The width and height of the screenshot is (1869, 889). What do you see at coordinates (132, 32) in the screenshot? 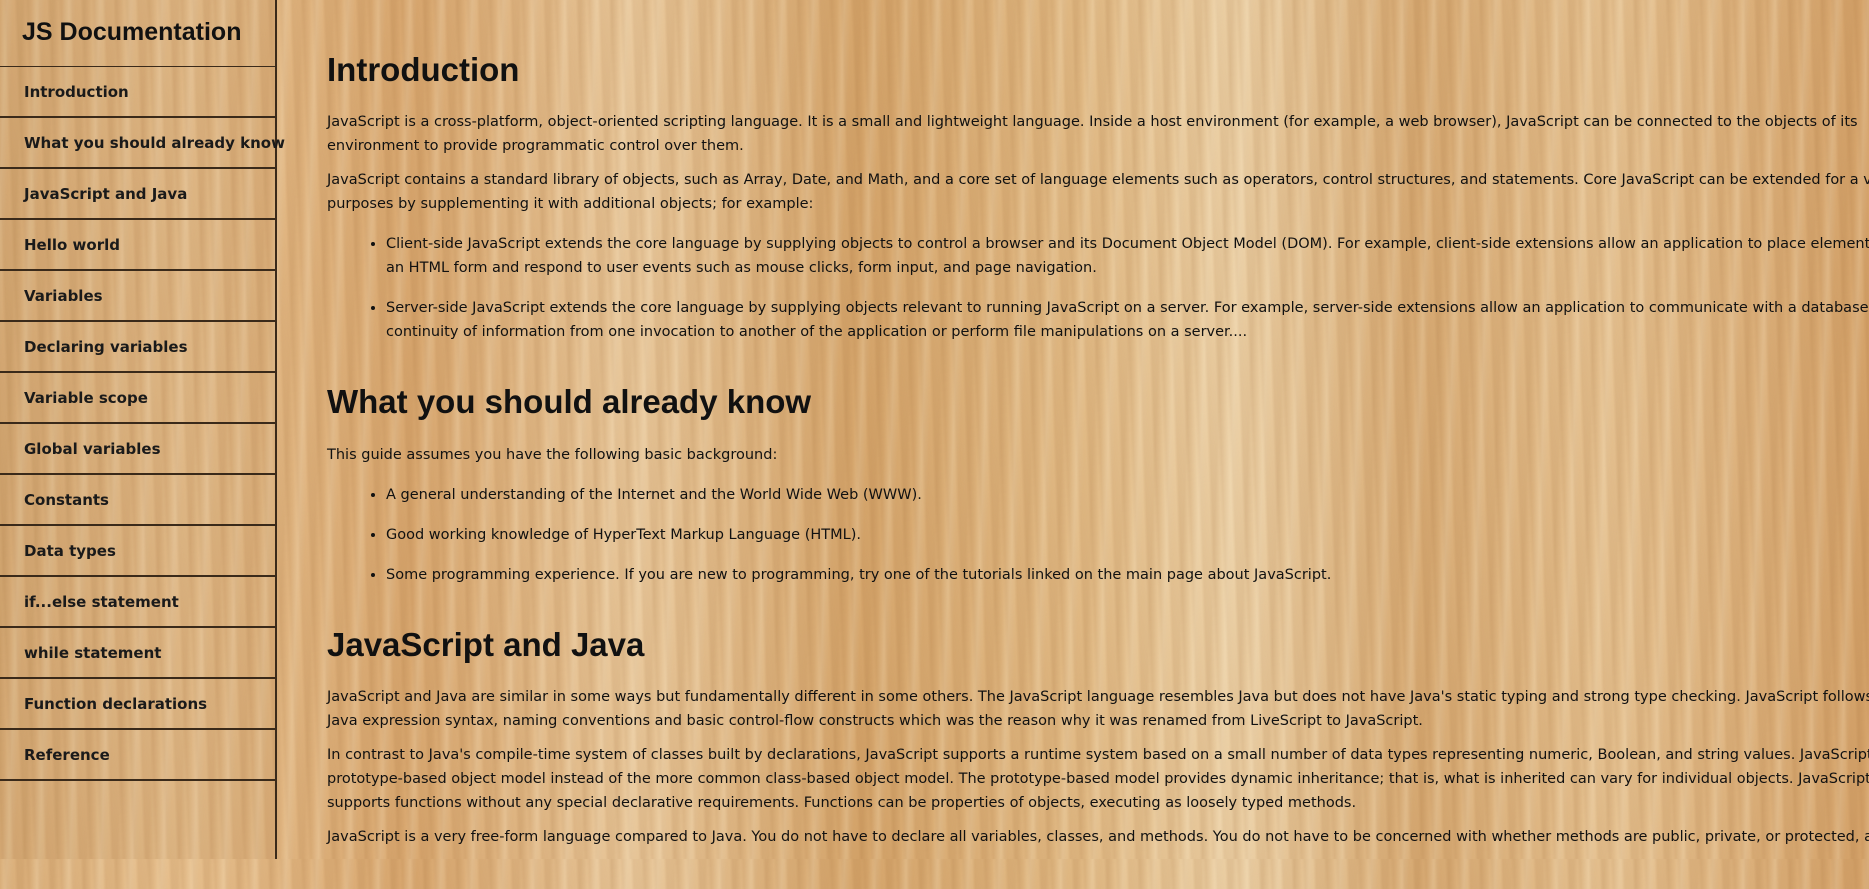
I see `navbar-title: JS Documentation` at bounding box center [132, 32].